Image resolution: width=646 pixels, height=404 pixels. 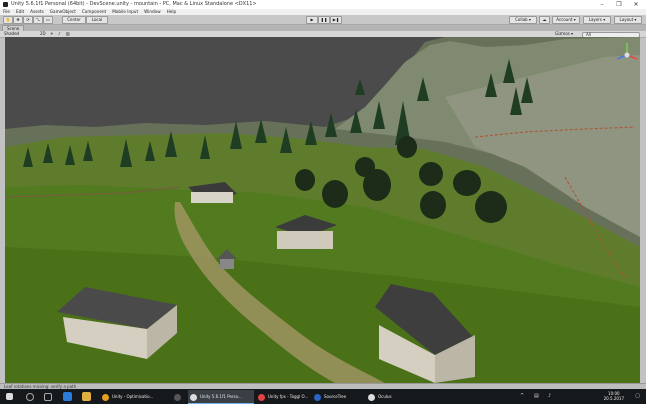 I want to click on volume-icon: ♪, so click(x=549, y=396).